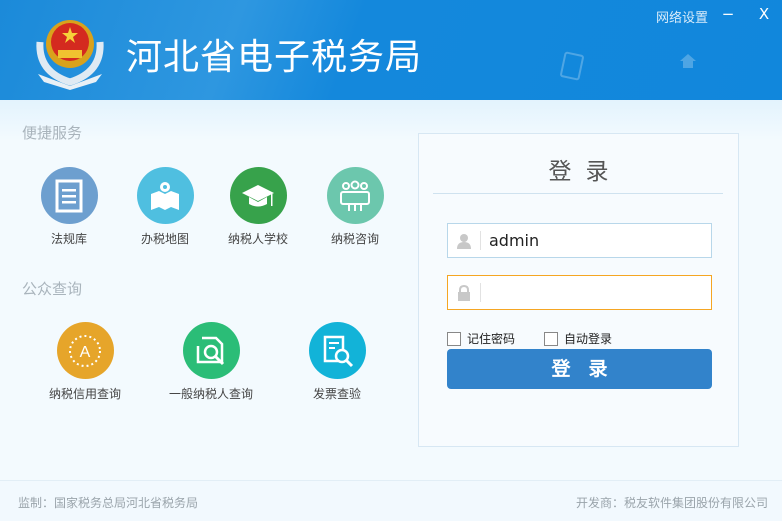 Image resolution: width=782 pixels, height=521 pixels. I want to click on query-label: 一般纳税人查询, so click(210, 394).